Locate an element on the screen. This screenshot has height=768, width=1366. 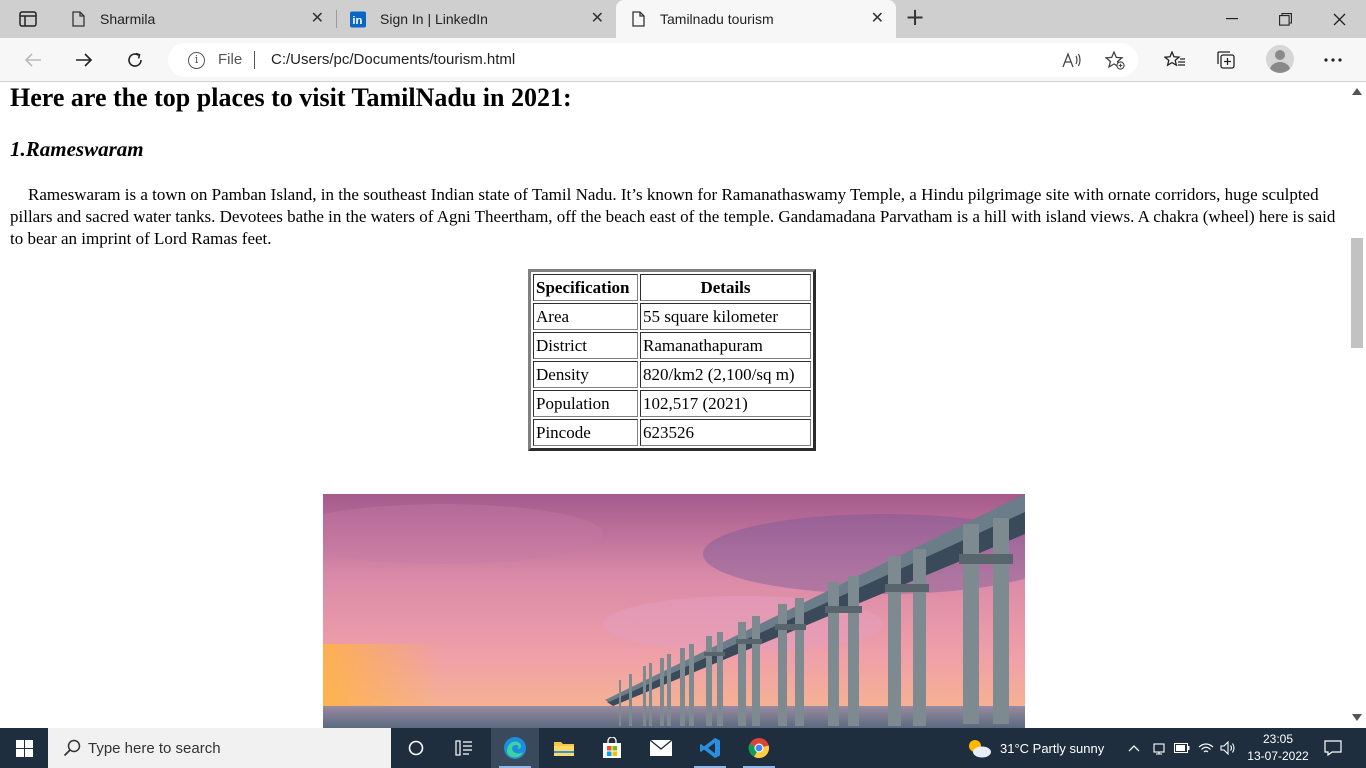
collections-icon is located at coordinates (1226, 60).